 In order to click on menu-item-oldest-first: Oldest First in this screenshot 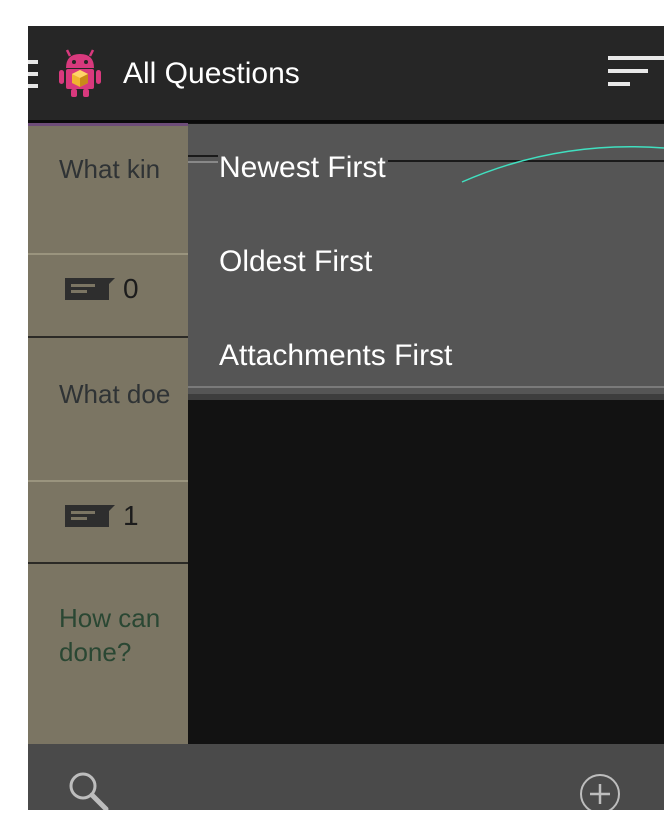, I will do `click(295, 262)`.